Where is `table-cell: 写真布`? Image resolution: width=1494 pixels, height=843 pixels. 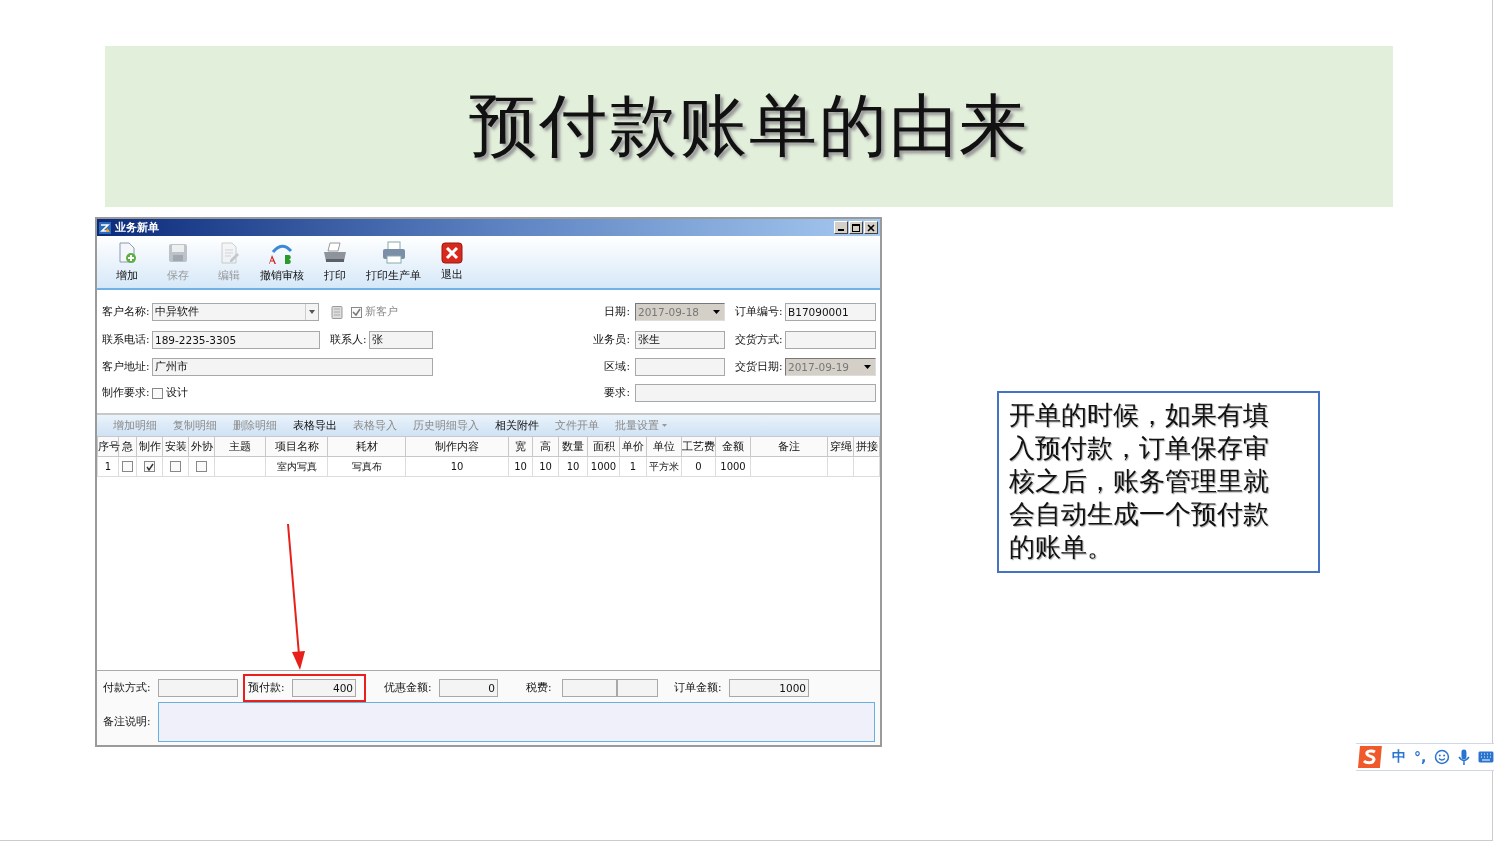 table-cell: 写真布 is located at coordinates (366, 466).